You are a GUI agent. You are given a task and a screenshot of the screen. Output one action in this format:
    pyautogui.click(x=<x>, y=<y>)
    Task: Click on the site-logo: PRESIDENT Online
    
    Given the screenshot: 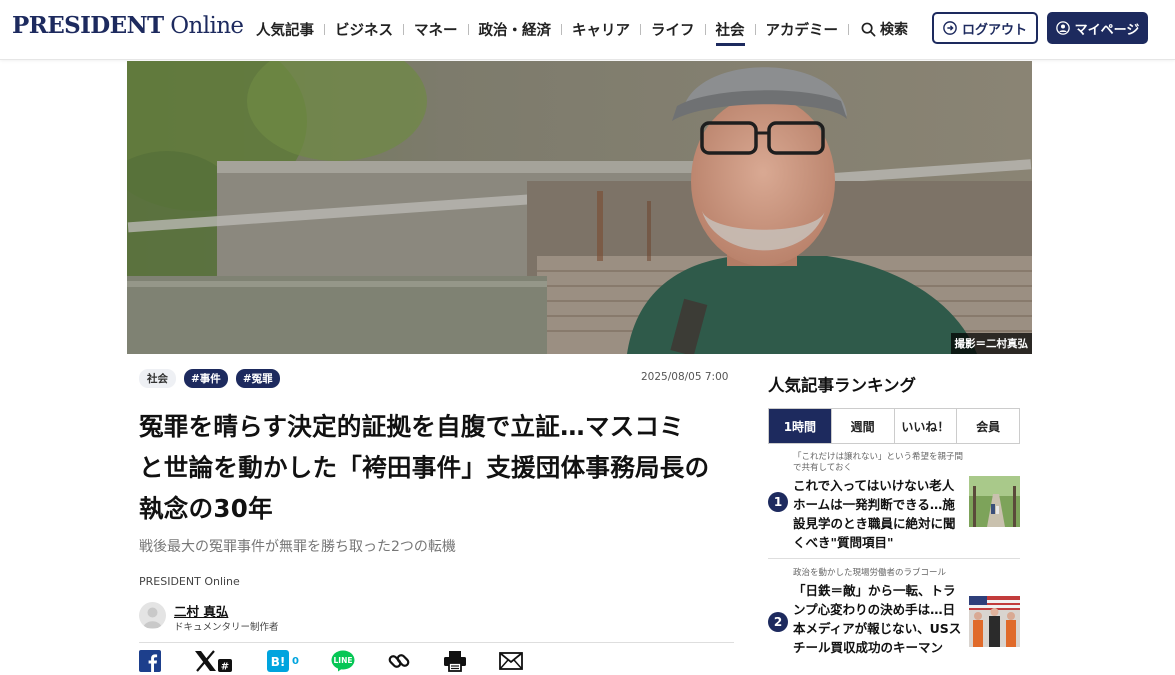 What is the action you would take?
    pyautogui.click(x=128, y=25)
    